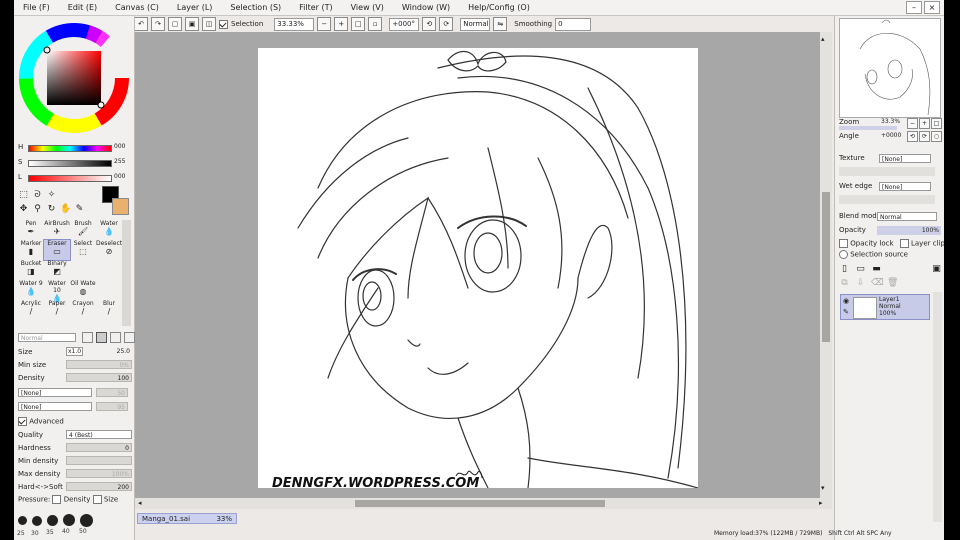 This screenshot has width=960, height=540. Describe the element at coordinates (23, 209) in the screenshot. I see `move-icon: ✥` at that location.